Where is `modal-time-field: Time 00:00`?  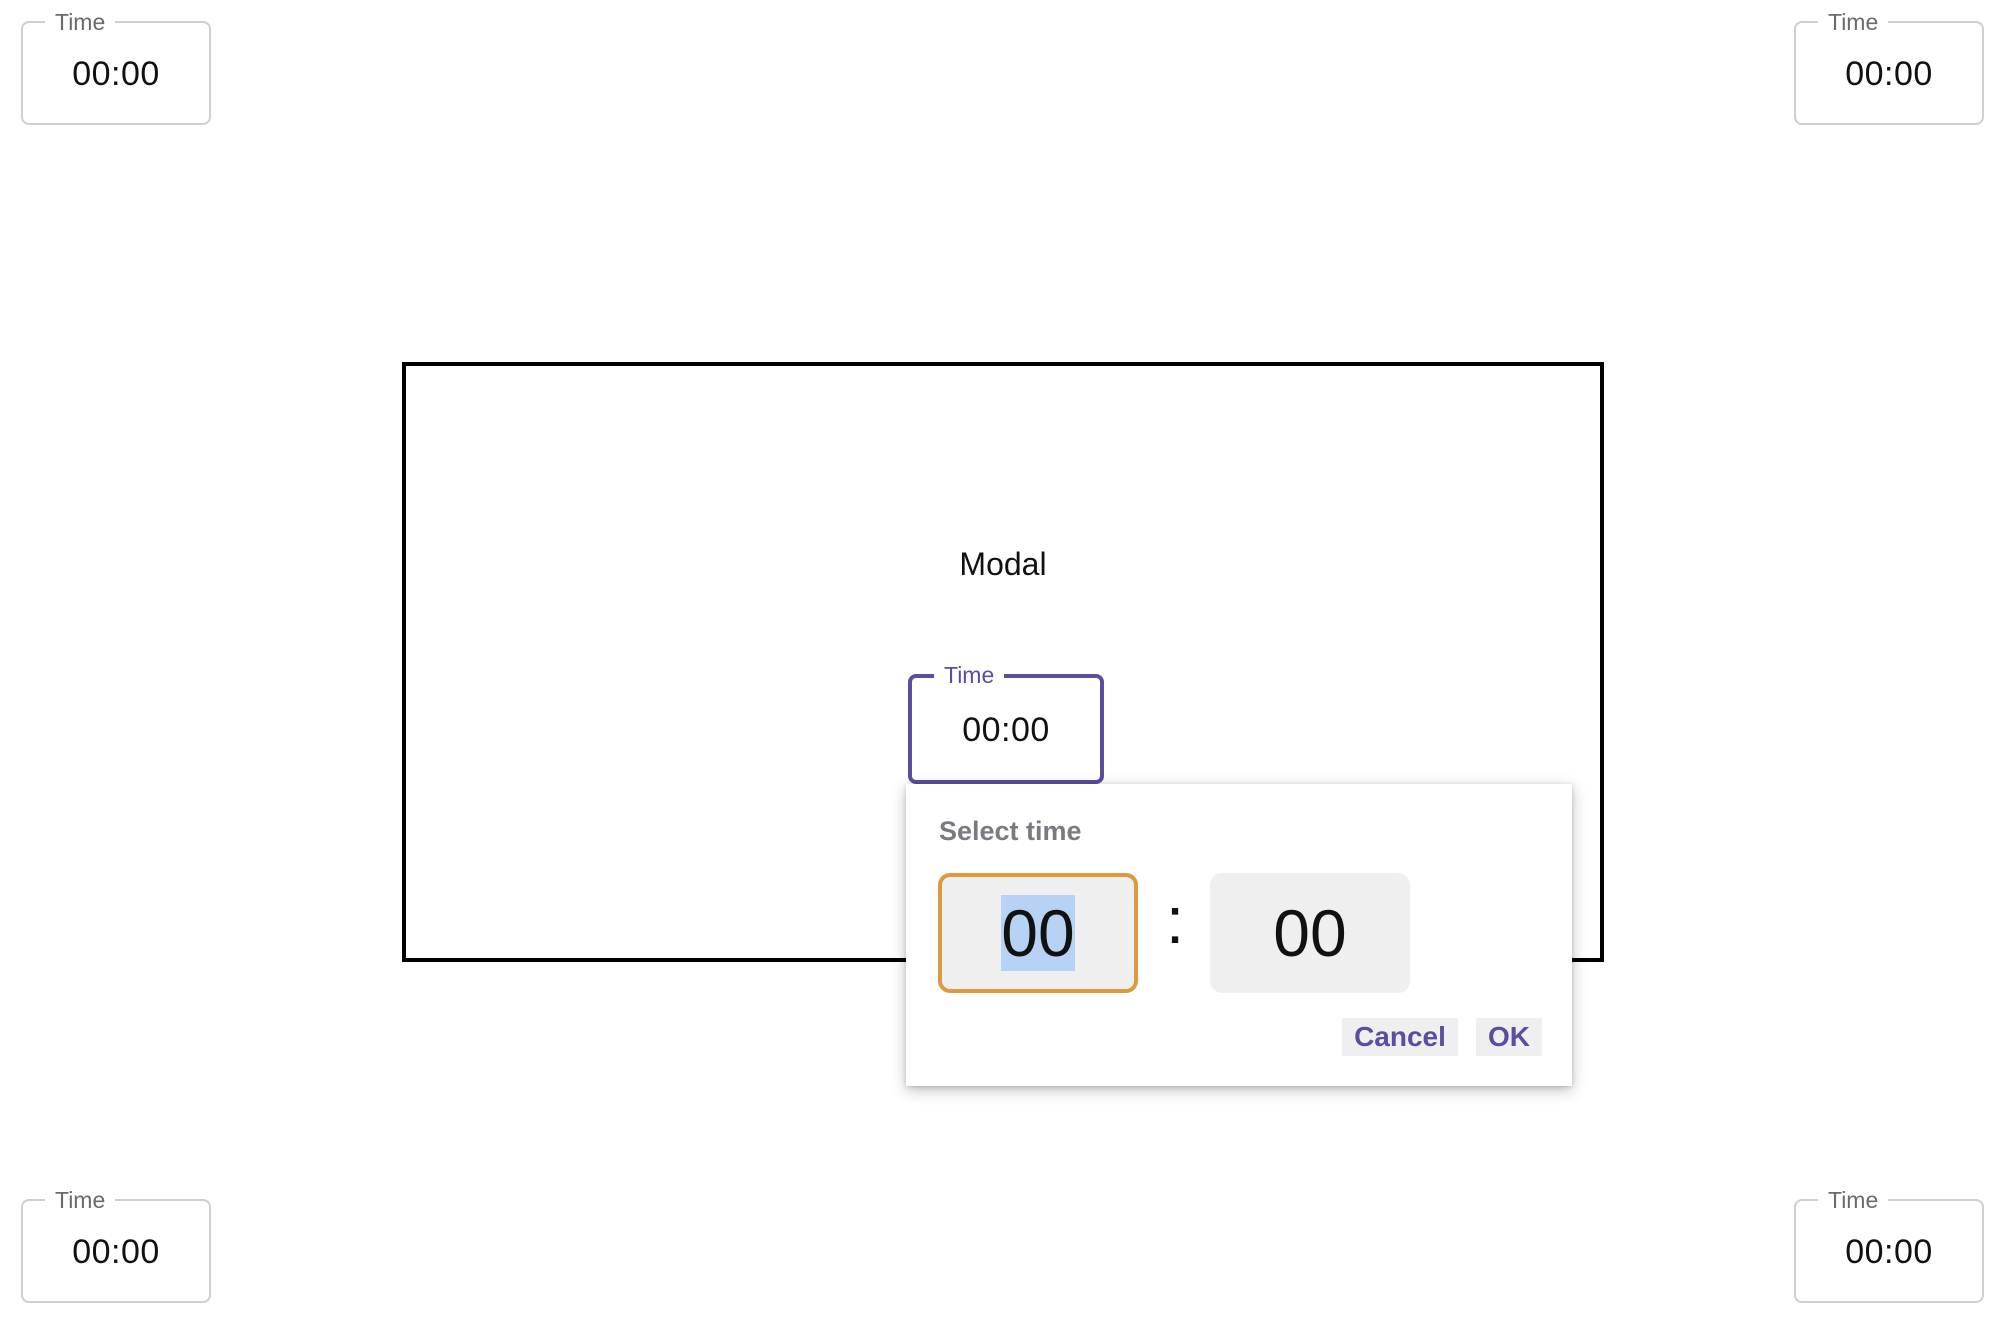
modal-time-field: Time 00:00 is located at coordinates (1006, 723).